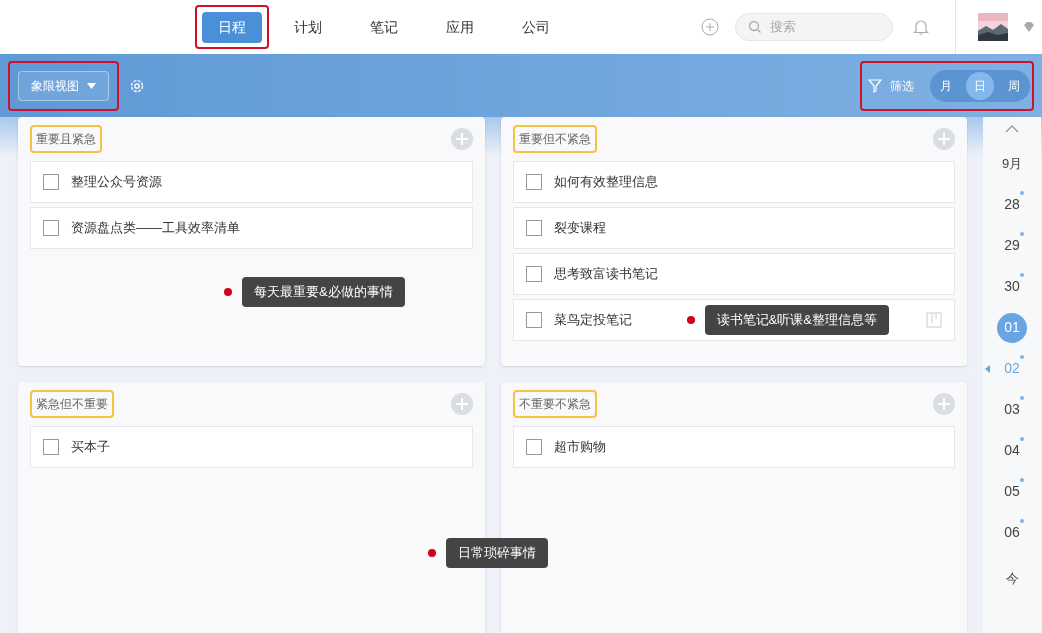 The width and height of the screenshot is (1042, 633). What do you see at coordinates (1012, 573) in the screenshot?
I see `date-item: 今` at bounding box center [1012, 573].